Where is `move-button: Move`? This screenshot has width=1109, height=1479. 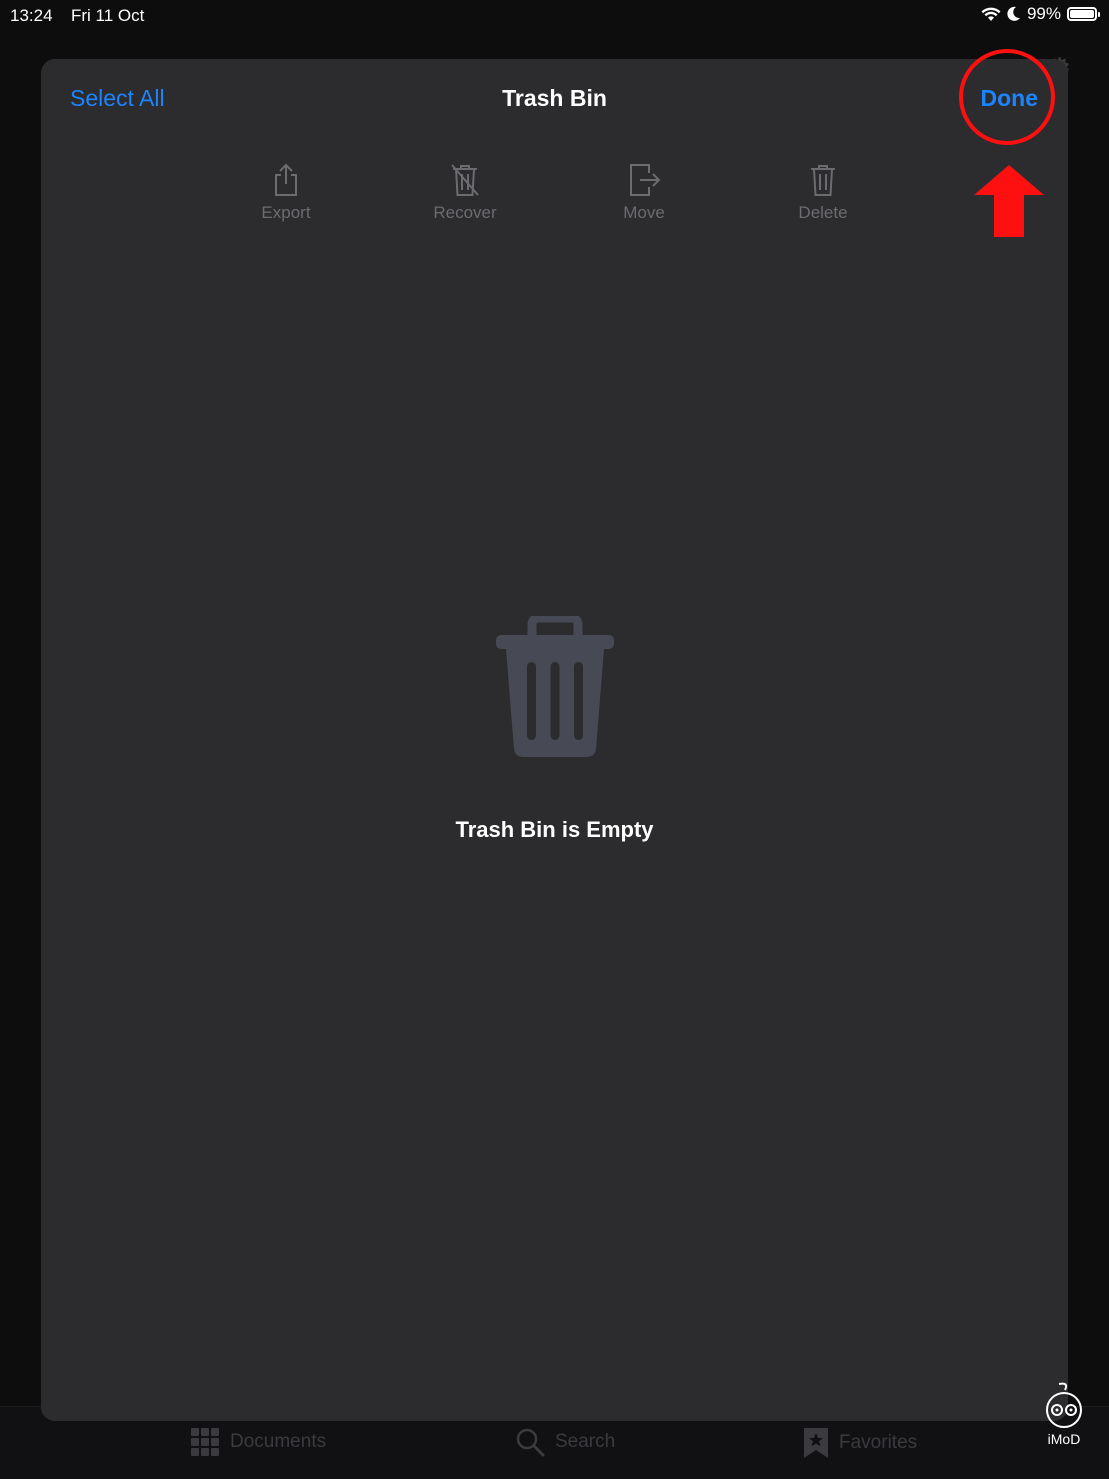
move-button: Move is located at coordinates (644, 193).